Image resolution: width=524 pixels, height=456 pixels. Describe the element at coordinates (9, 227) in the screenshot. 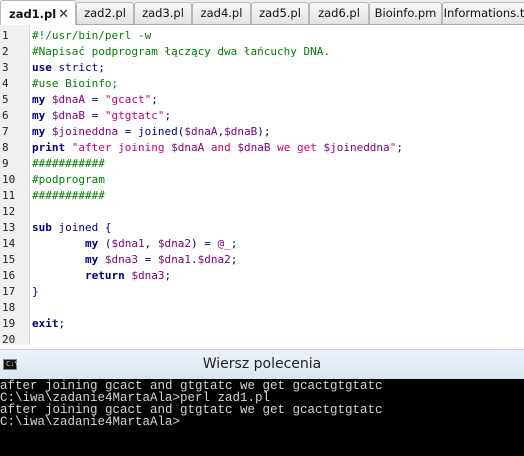

I see `line-number: 13` at that location.